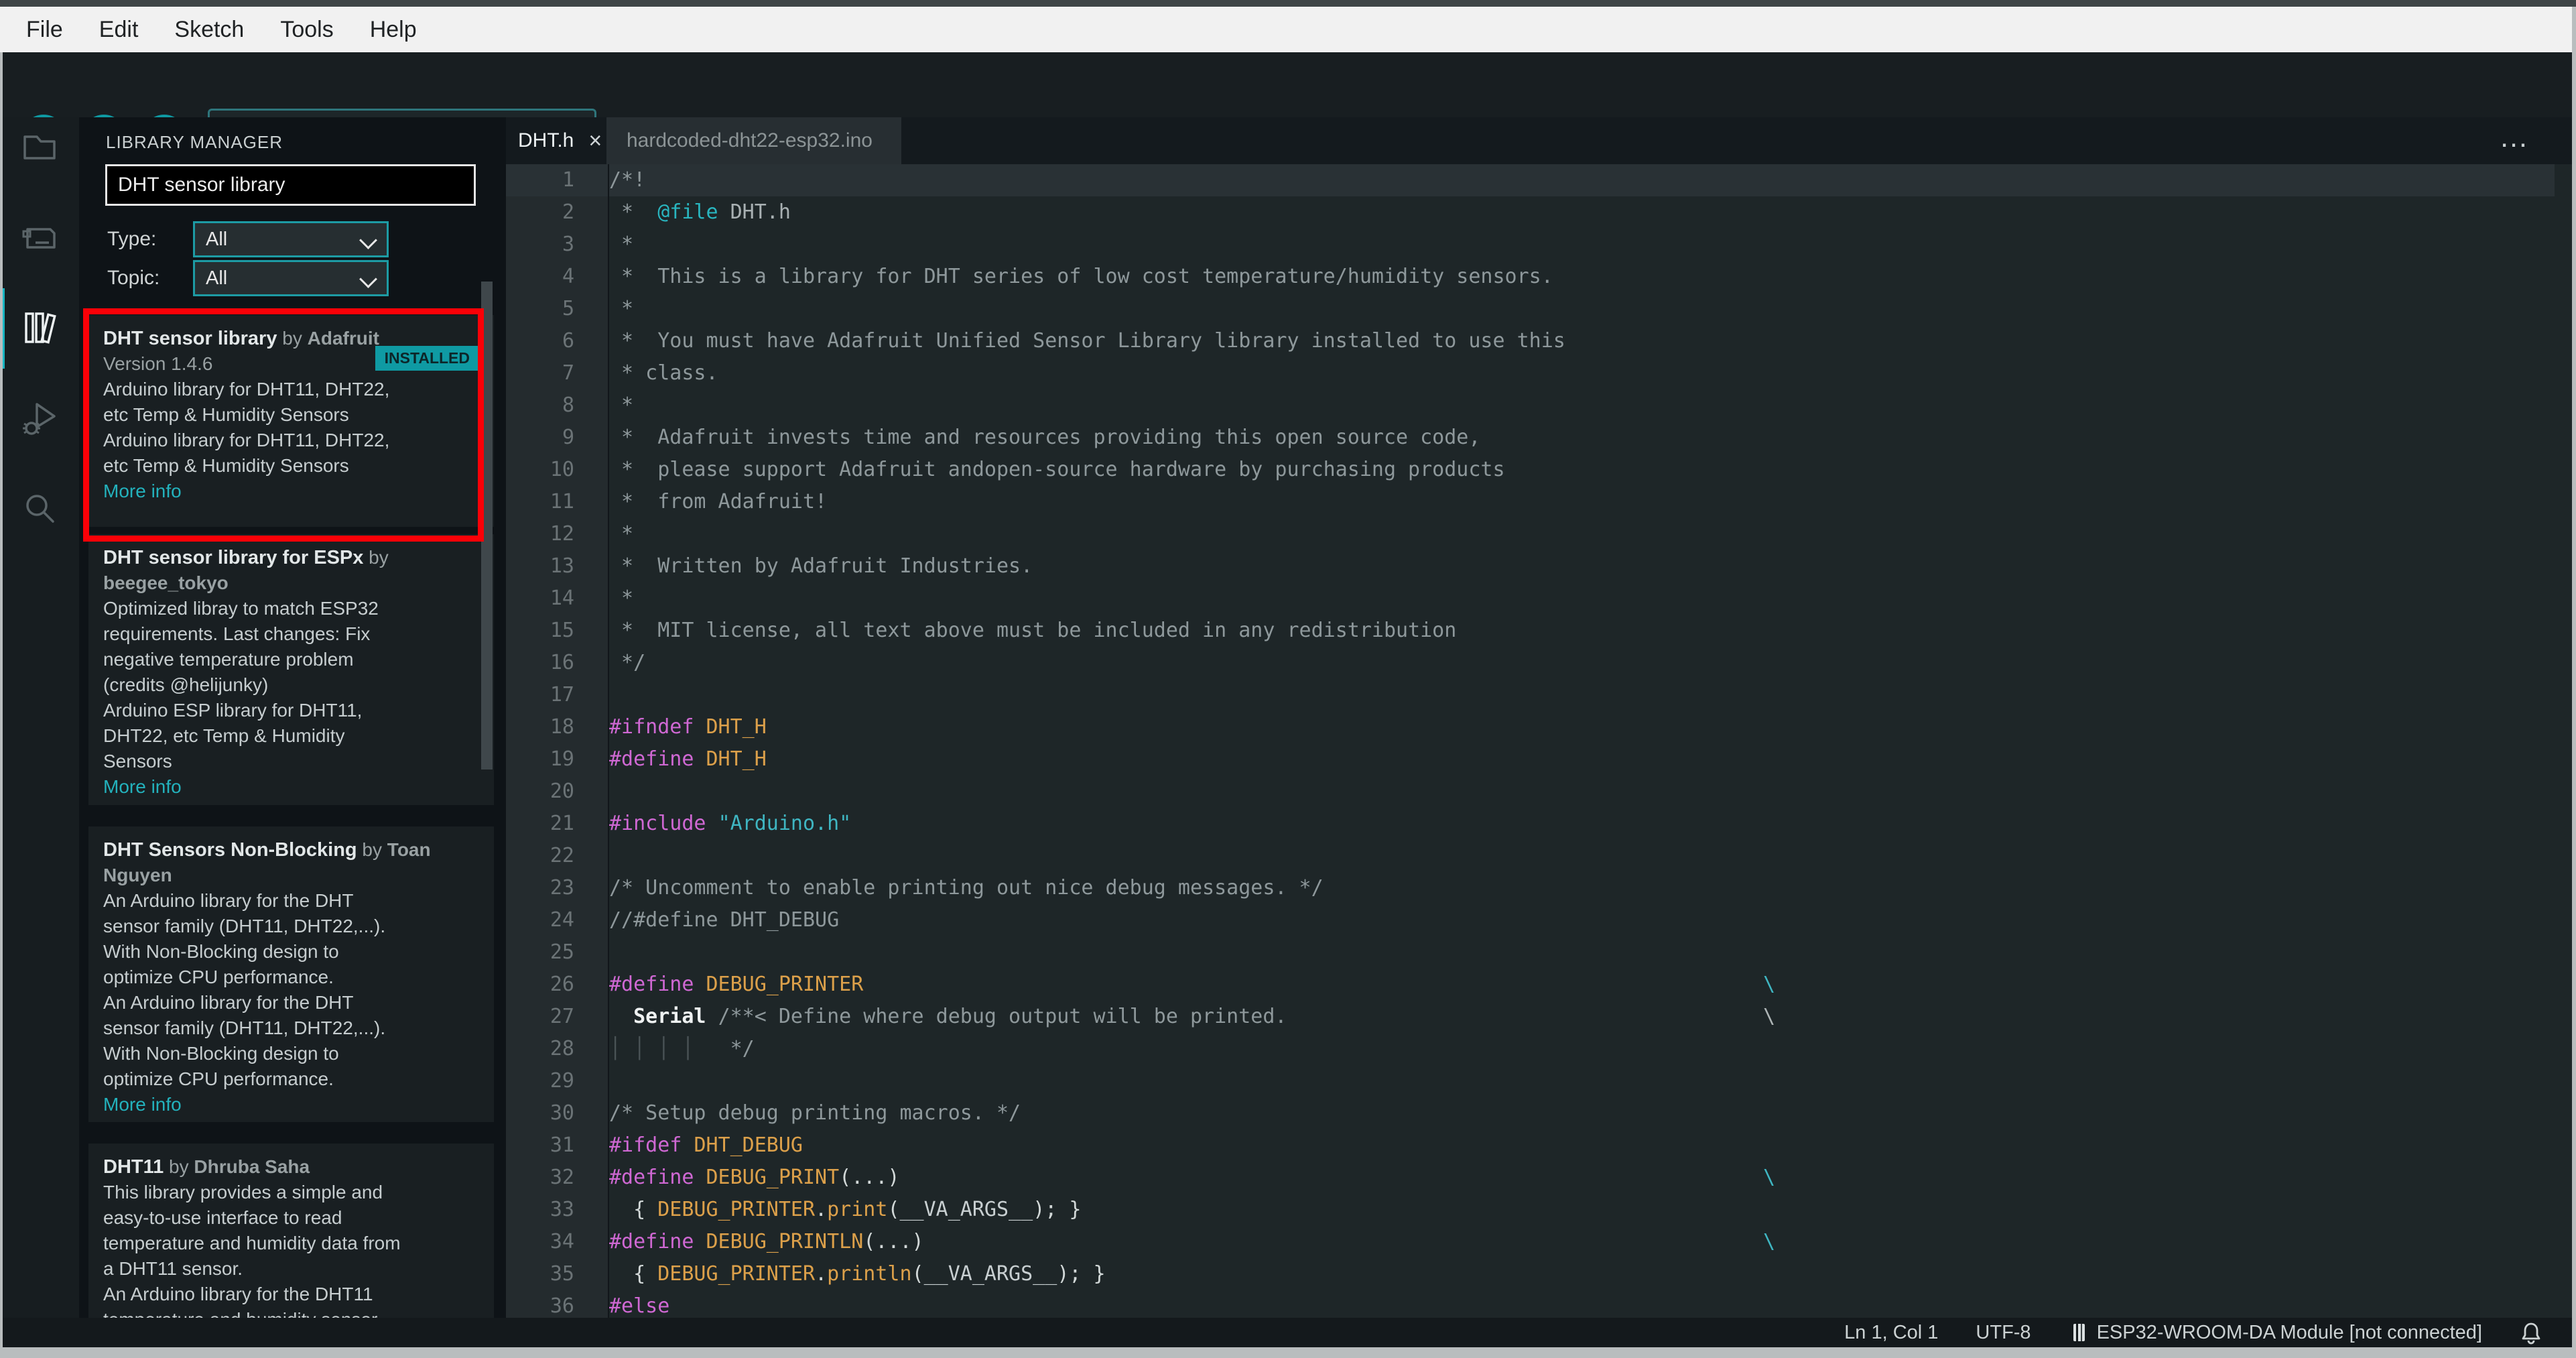  I want to click on menu-bar: File Edit Sketch Tools Help, so click(1288, 29).